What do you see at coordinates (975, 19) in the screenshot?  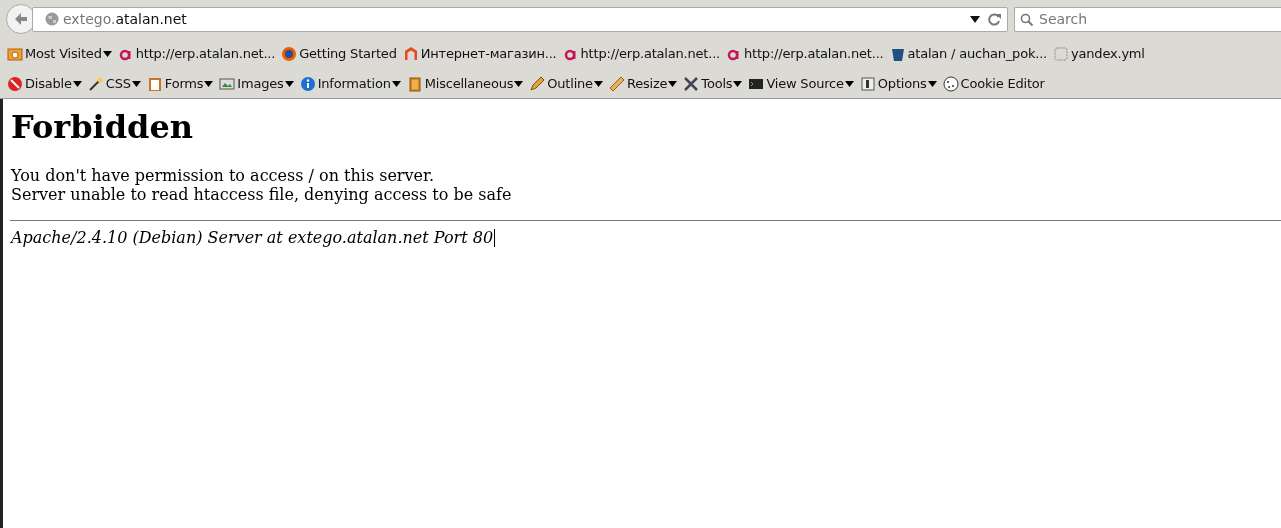 I see `dropdown-icon` at bounding box center [975, 19].